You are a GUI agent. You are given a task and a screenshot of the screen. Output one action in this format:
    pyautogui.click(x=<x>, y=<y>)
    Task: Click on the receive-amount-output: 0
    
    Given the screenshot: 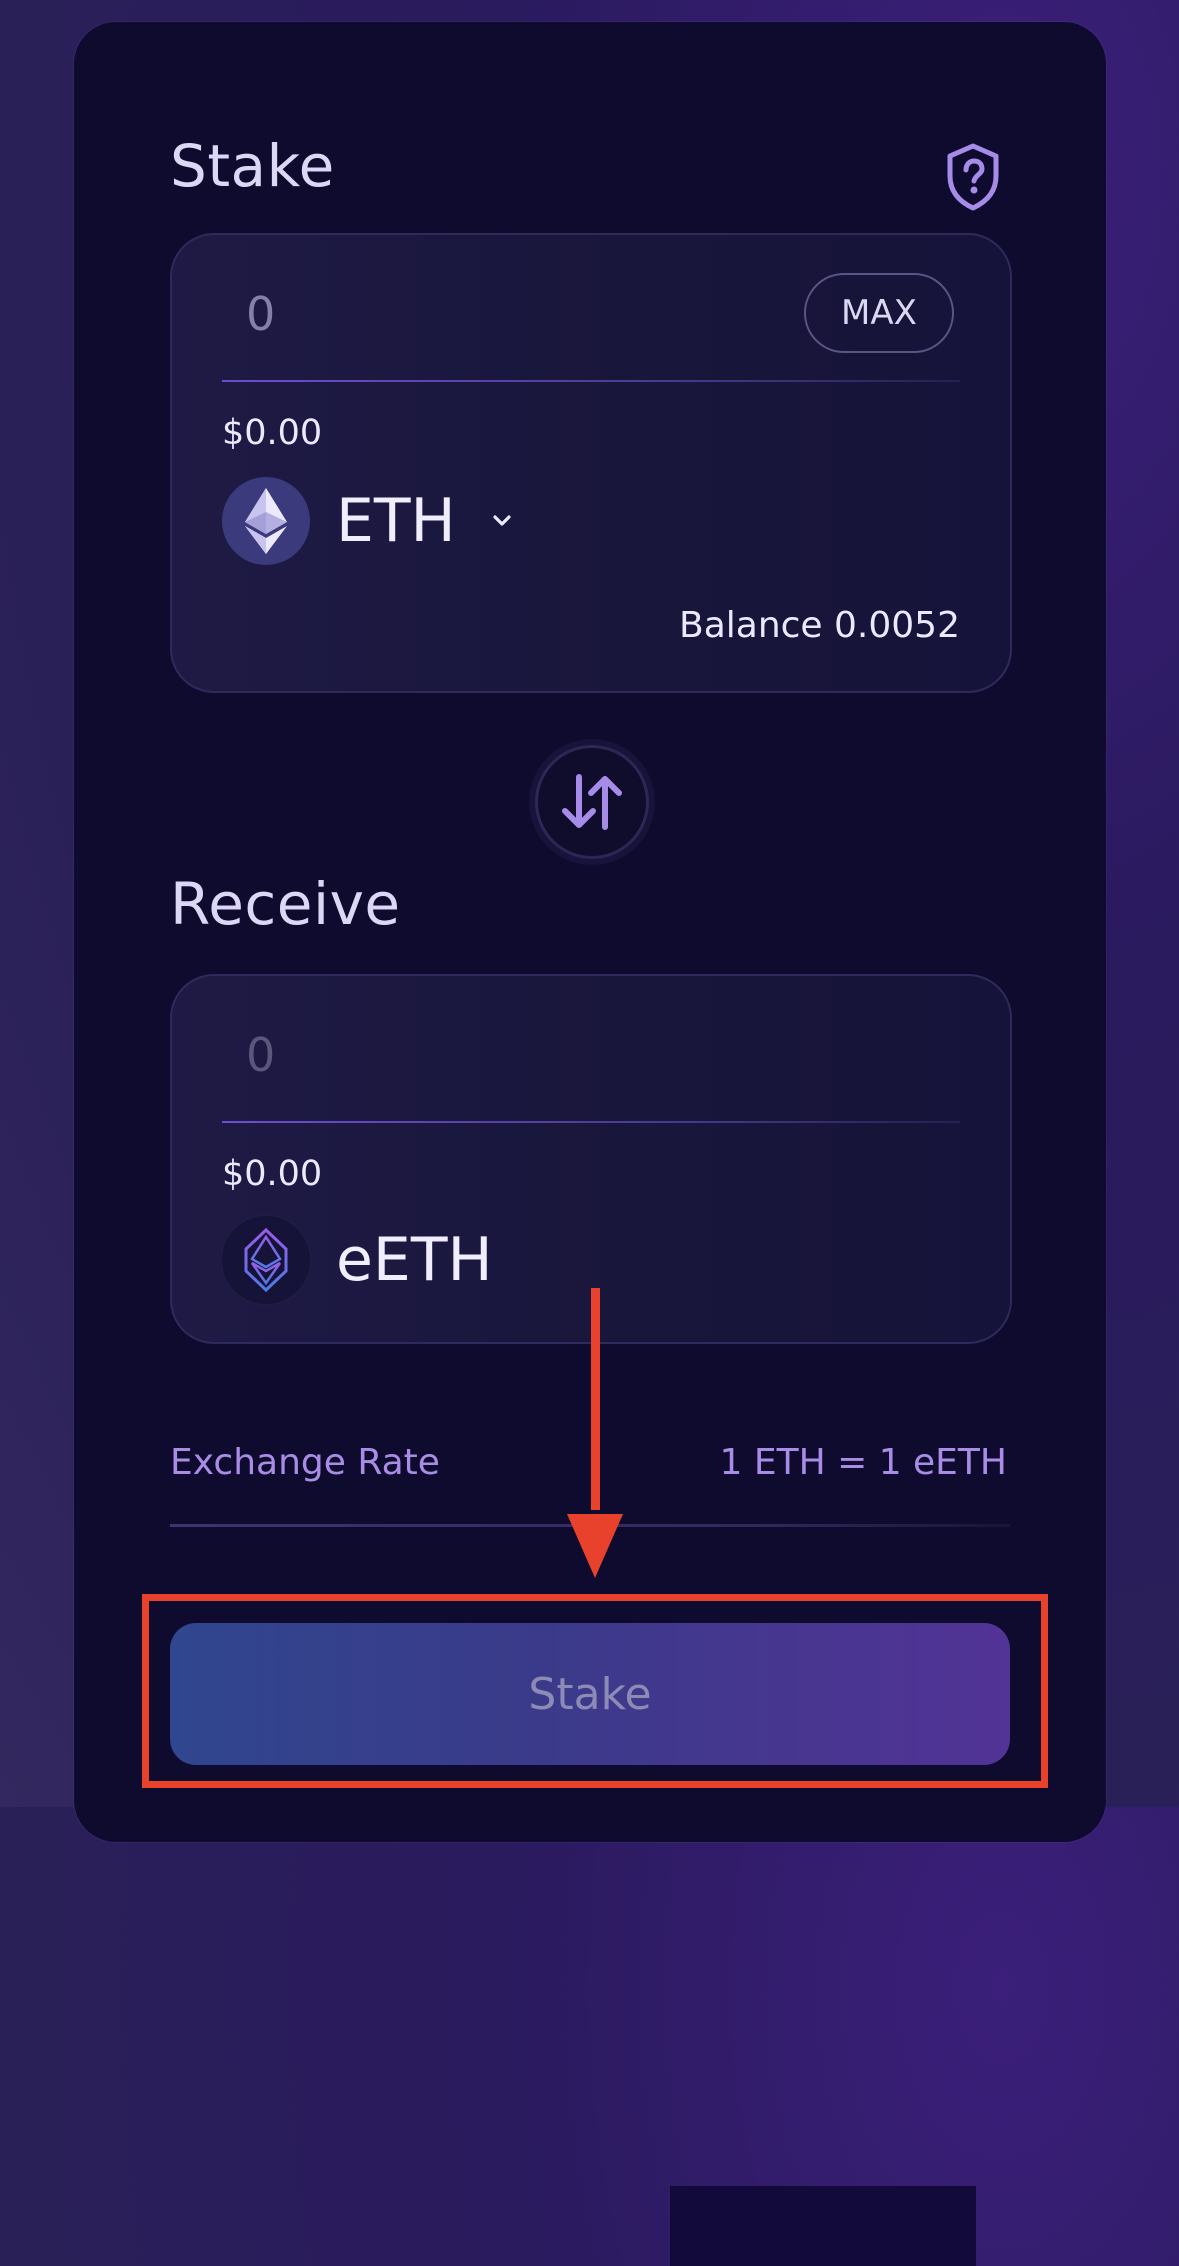 What is the action you would take?
    pyautogui.click(x=261, y=1055)
    